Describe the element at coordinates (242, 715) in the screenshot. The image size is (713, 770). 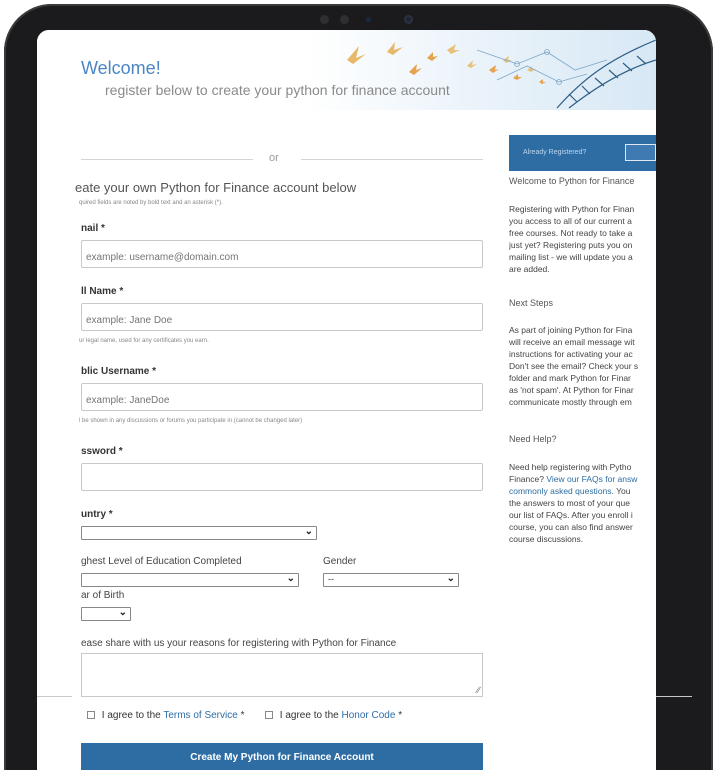
I see `terms-required-mark: *` at that location.